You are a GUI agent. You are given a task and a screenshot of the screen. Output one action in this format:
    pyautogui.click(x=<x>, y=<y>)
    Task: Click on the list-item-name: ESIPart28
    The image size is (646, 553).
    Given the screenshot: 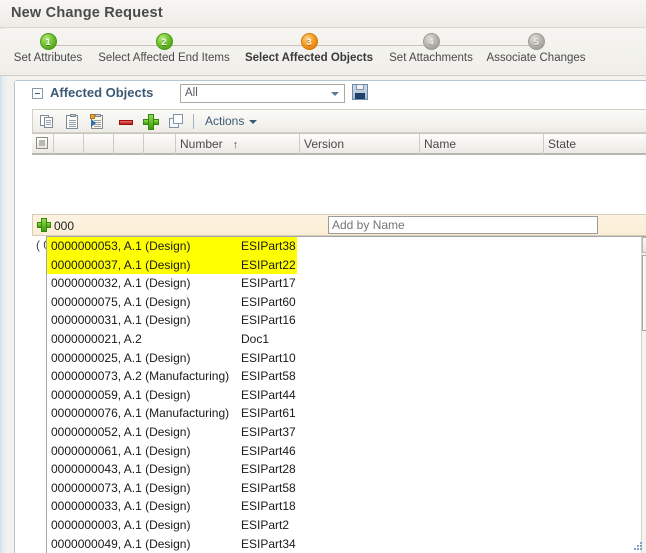 What is the action you would take?
    pyautogui.click(x=268, y=469)
    